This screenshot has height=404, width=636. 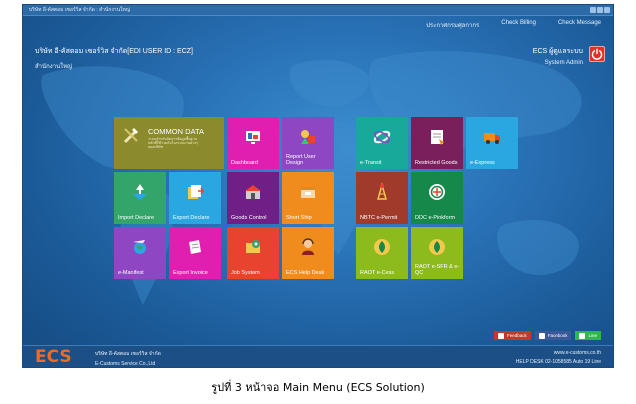 I want to click on tile-raot-e-sfr-label: RAOT e-SFR & e-QC, so click(x=437, y=270).